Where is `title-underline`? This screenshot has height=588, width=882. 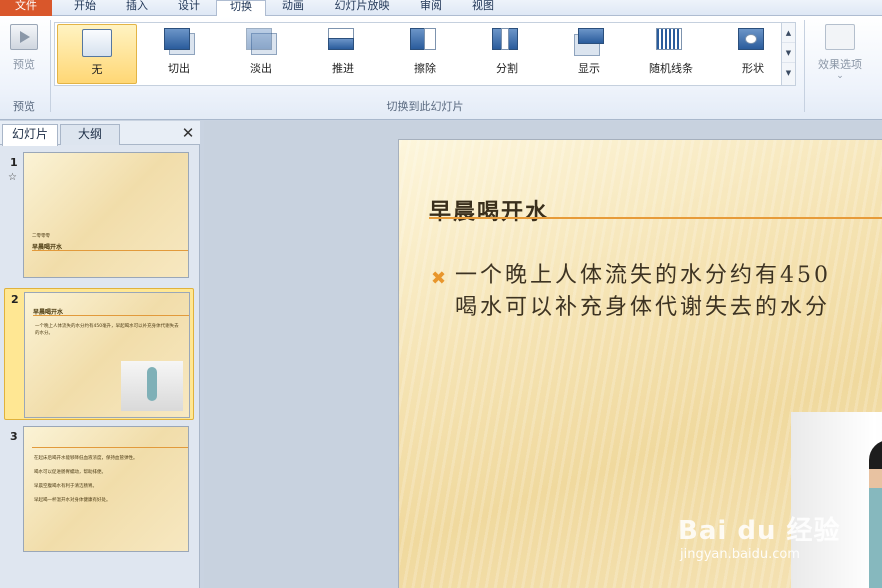
title-underline is located at coordinates (655, 218).